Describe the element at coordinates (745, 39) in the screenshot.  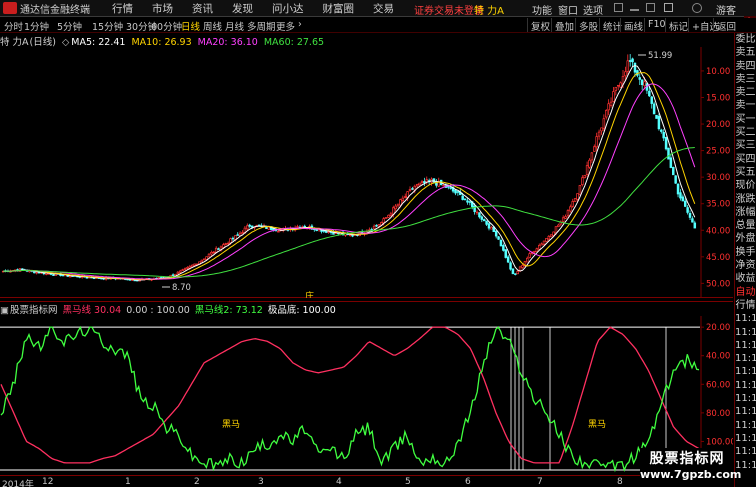
I see `side-panel-item: 委比` at that location.